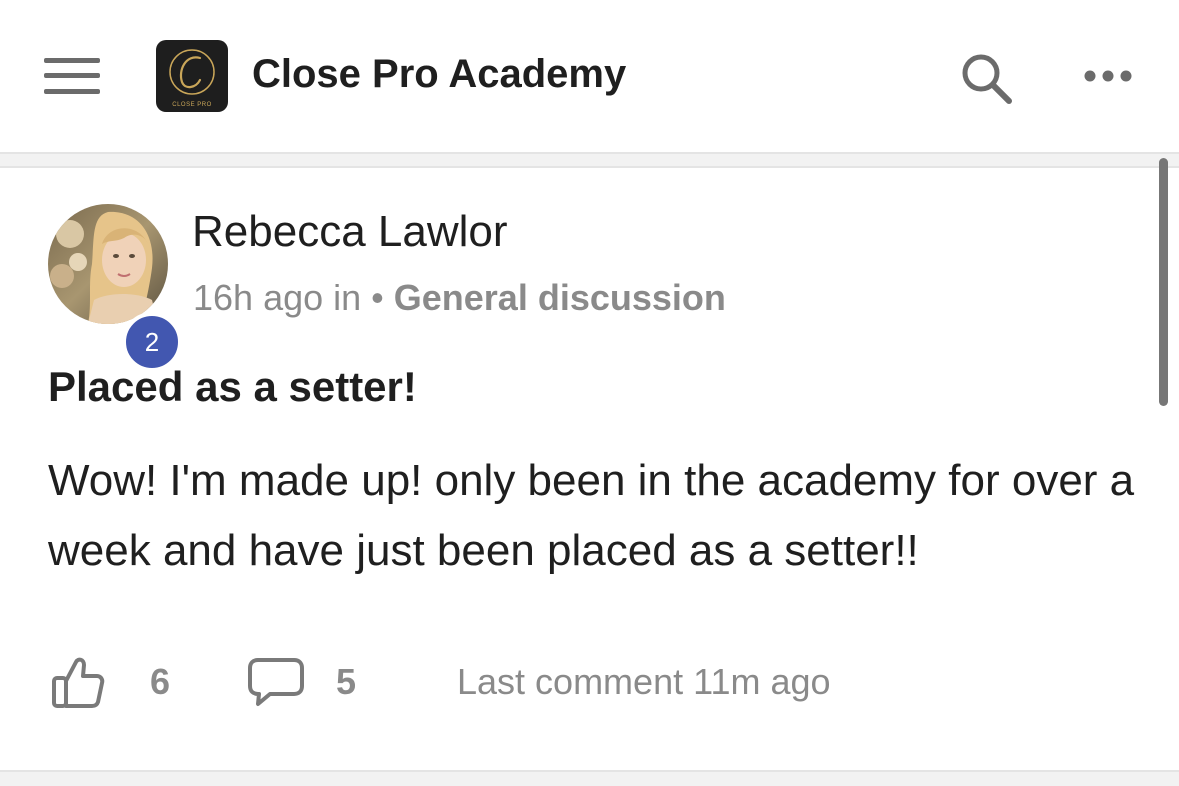  Describe the element at coordinates (78, 682) in the screenshot. I see `thumbs-up-icon` at that location.